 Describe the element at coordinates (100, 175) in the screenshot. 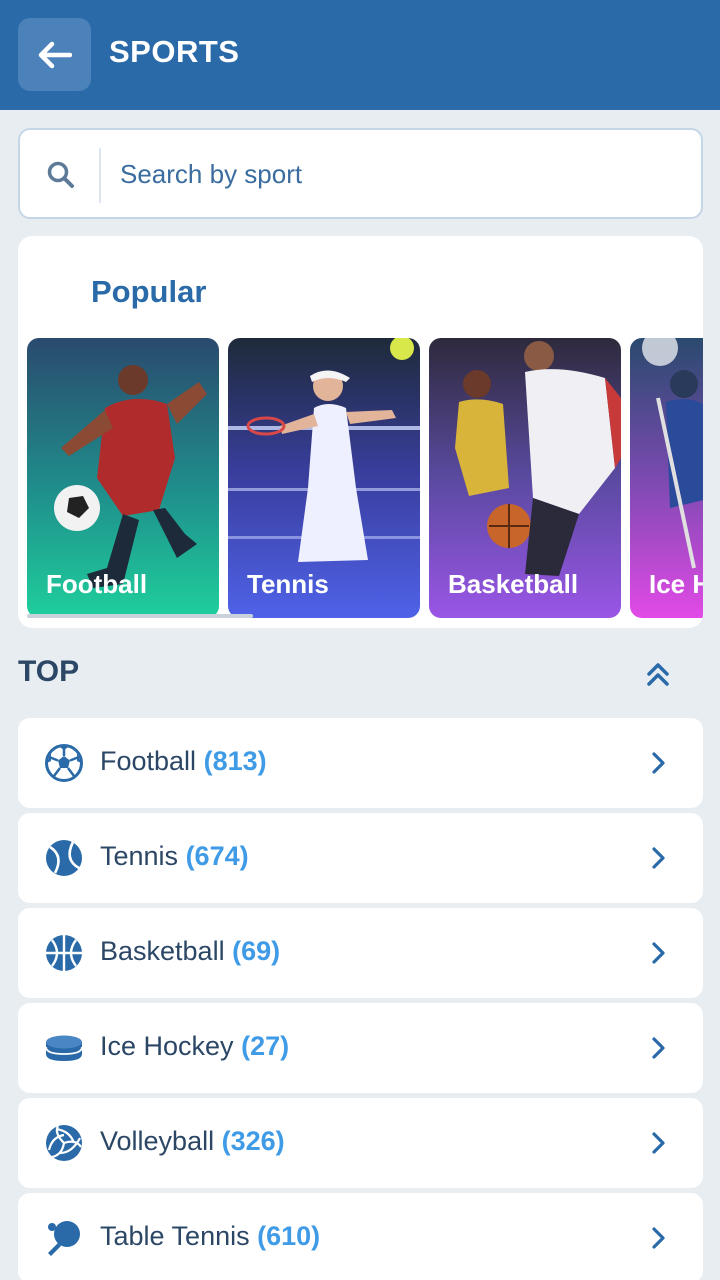

I see `search-divider` at that location.